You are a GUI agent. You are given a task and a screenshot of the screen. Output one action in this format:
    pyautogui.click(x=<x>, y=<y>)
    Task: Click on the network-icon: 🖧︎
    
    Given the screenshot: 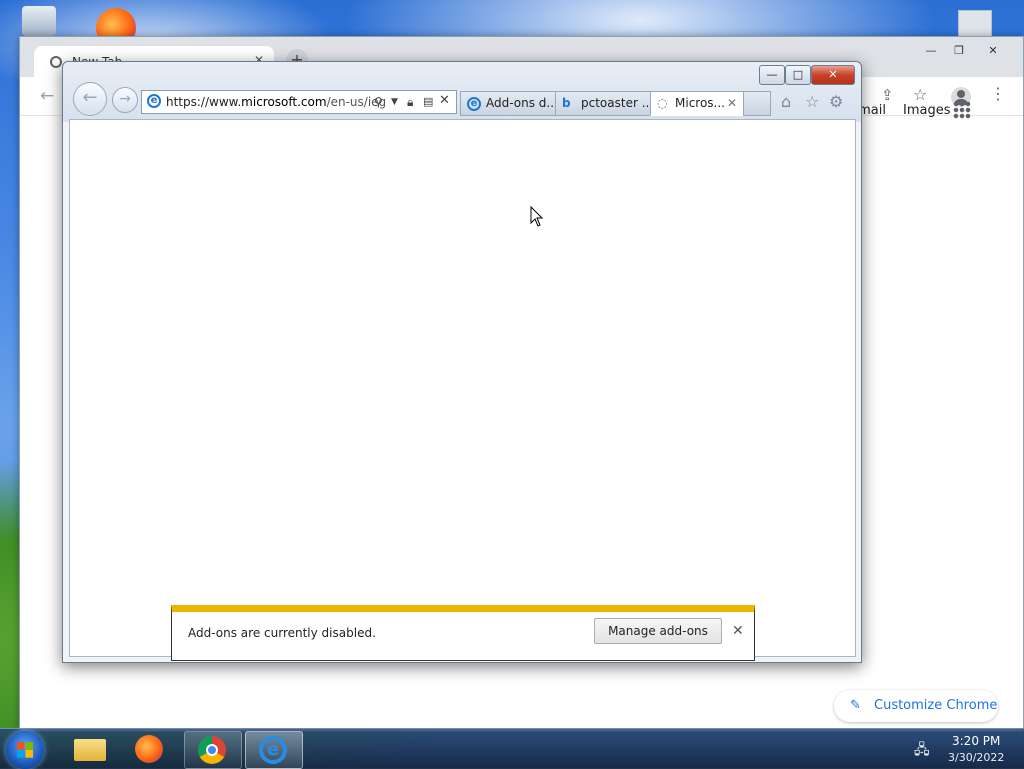 What is the action you would take?
    pyautogui.click(x=922, y=751)
    